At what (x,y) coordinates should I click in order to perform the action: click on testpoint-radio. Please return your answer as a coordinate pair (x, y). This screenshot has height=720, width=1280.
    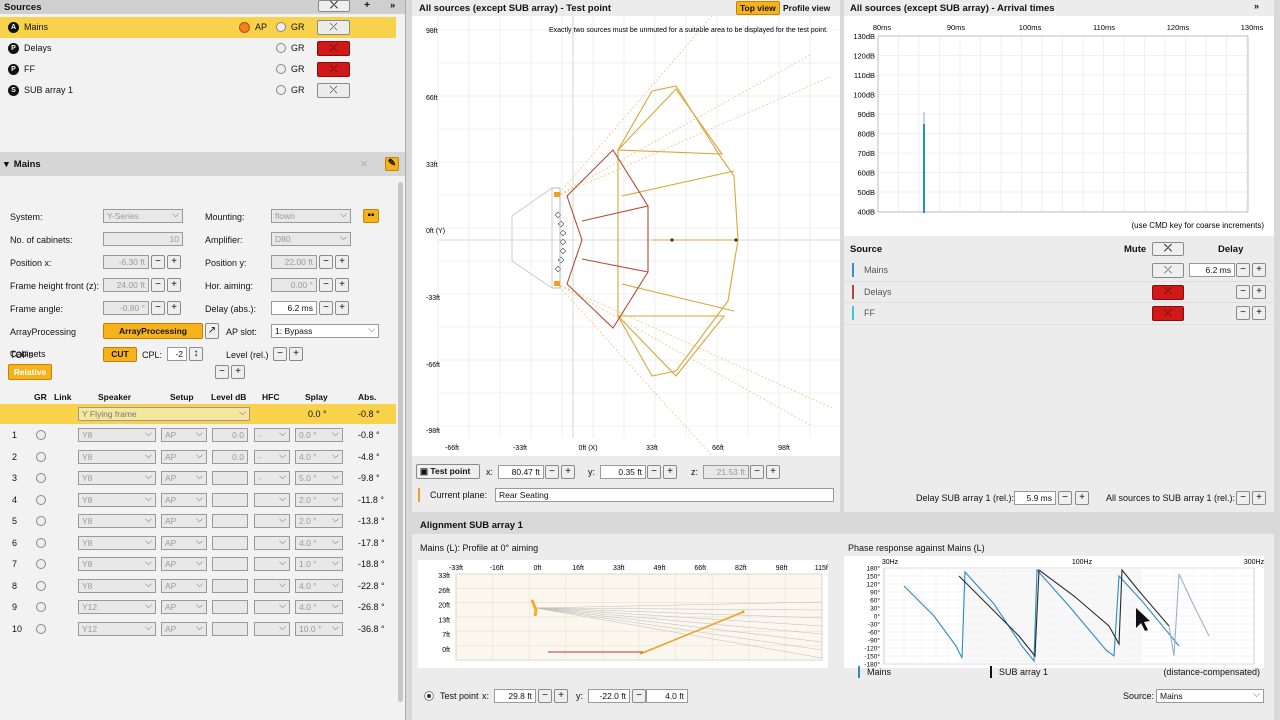
    Looking at the image, I should click on (429, 696).